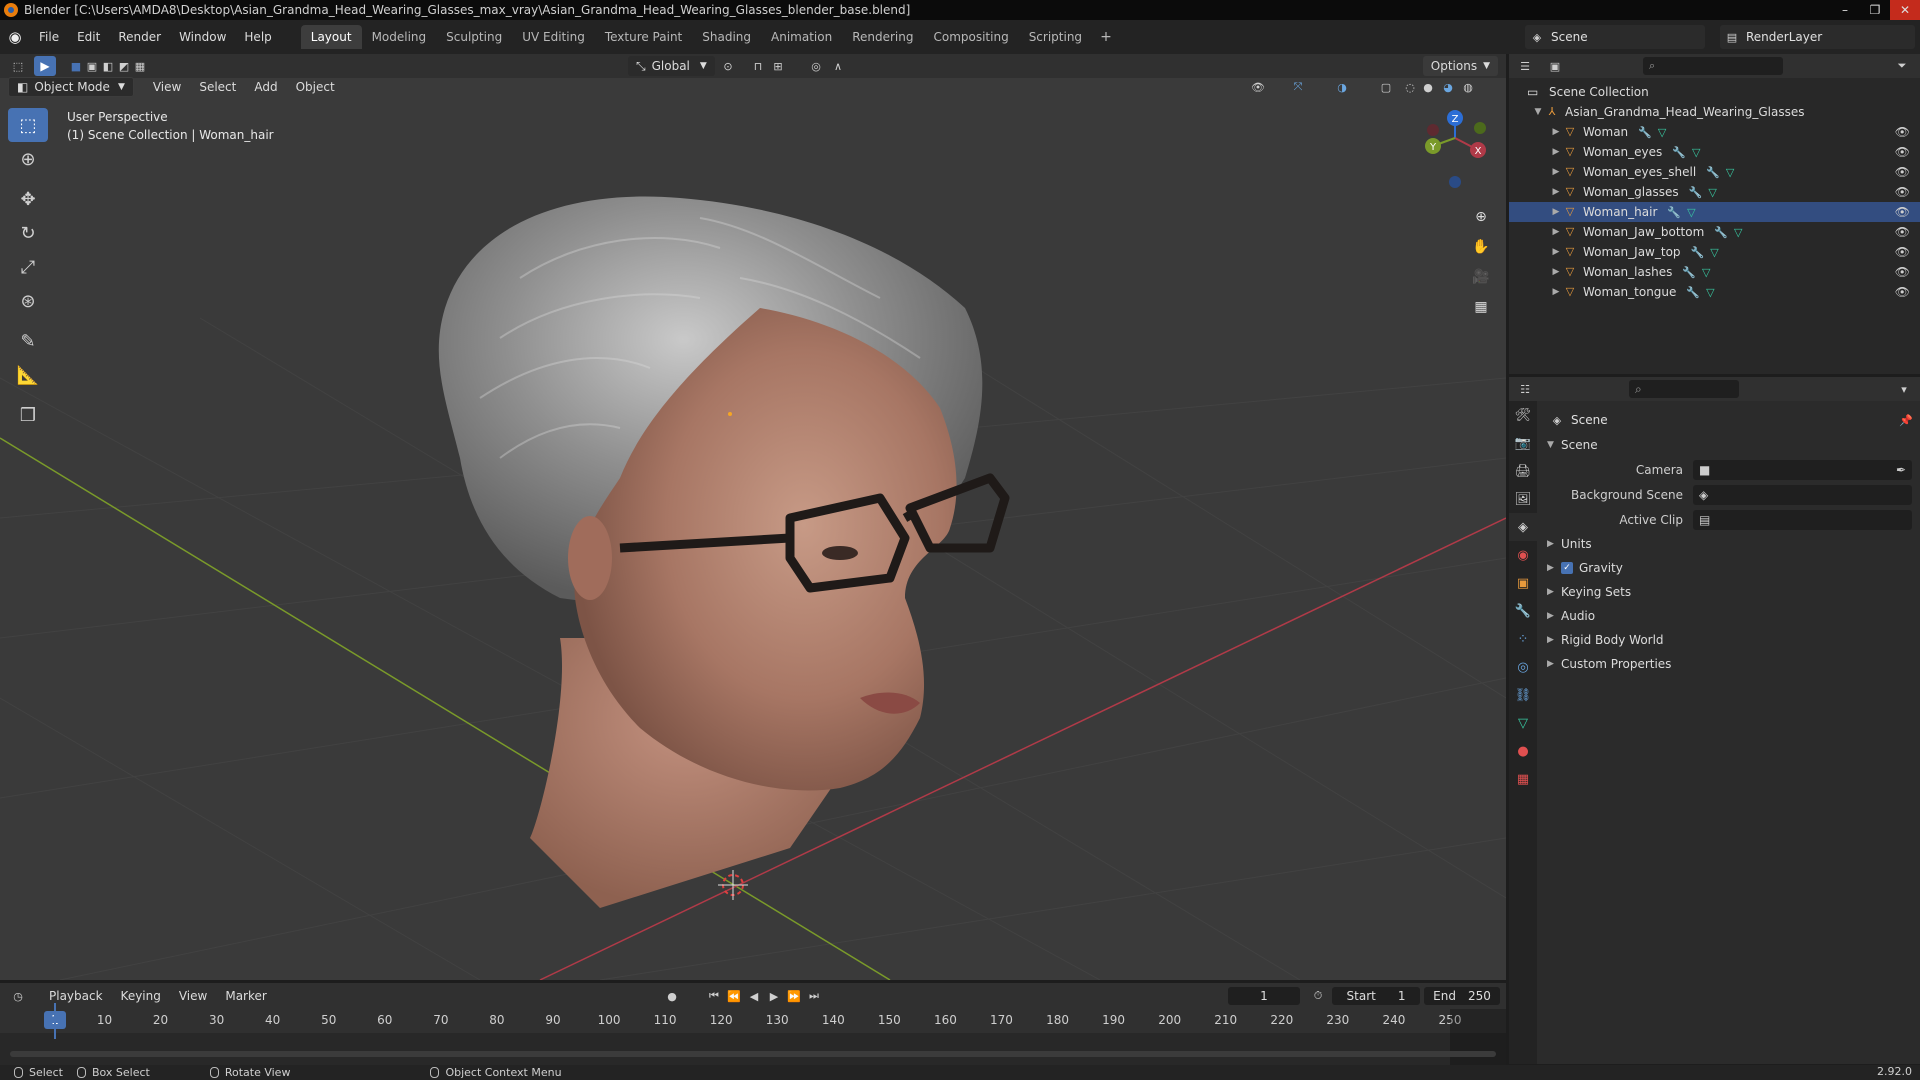 The image size is (1920, 1080). What do you see at coordinates (1468, 87) in the screenshot?
I see `rendered-shading-icon: ◍` at bounding box center [1468, 87].